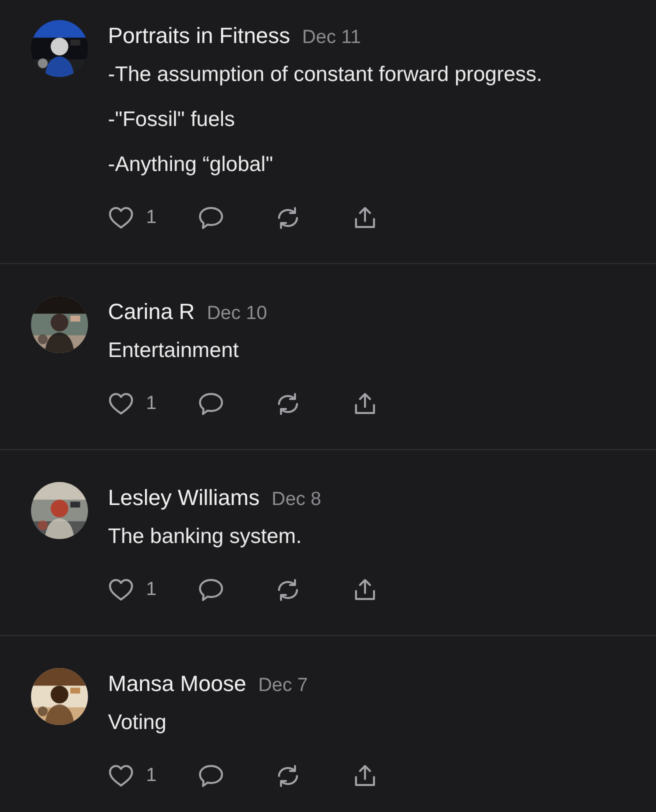  I want to click on author-name: Lesley Williams, so click(184, 498).